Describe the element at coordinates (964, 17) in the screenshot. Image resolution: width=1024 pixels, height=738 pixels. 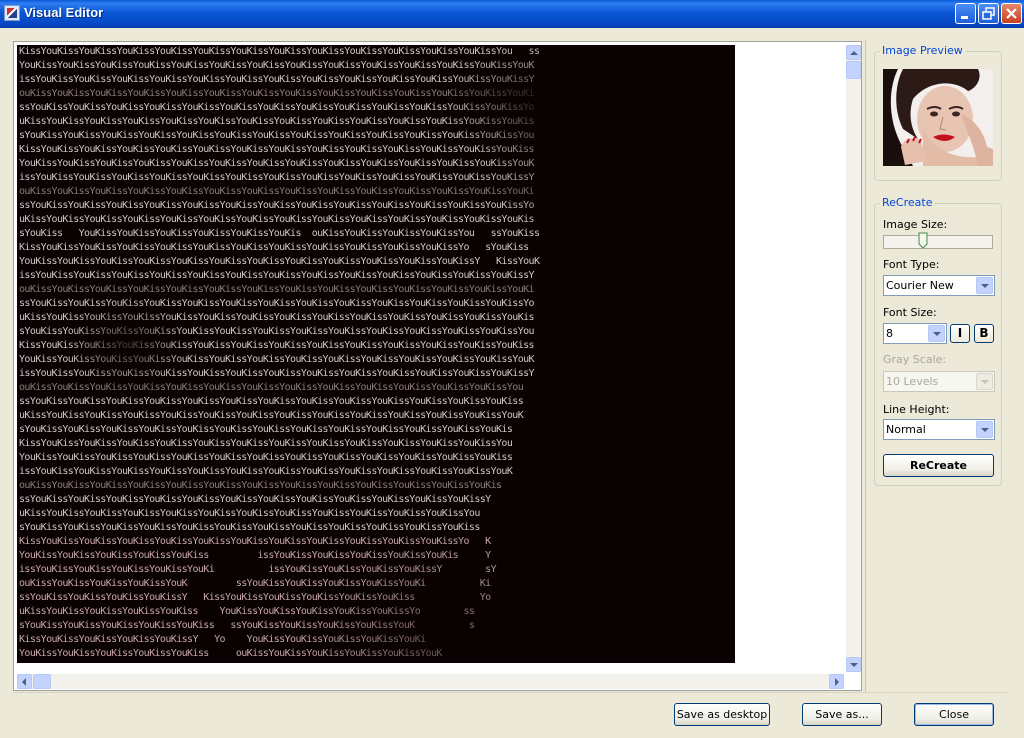
I see `minimize-icon` at that location.